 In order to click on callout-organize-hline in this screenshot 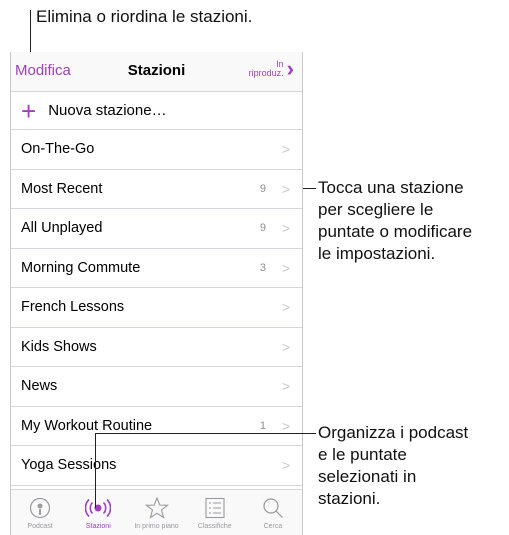, I will do `click(205, 433)`.